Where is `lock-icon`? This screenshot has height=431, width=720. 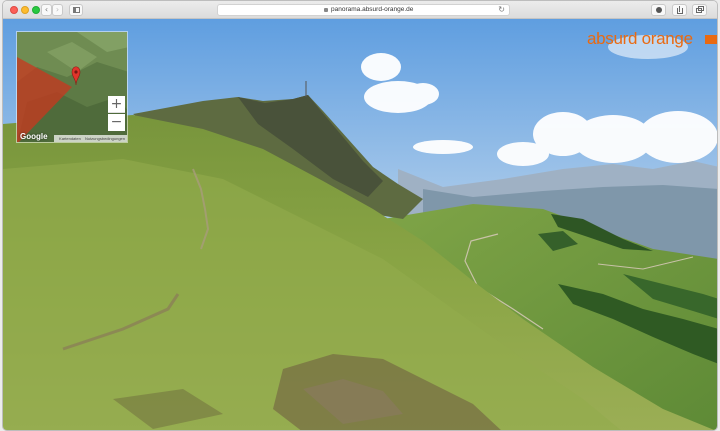
lock-icon is located at coordinates (326, 10).